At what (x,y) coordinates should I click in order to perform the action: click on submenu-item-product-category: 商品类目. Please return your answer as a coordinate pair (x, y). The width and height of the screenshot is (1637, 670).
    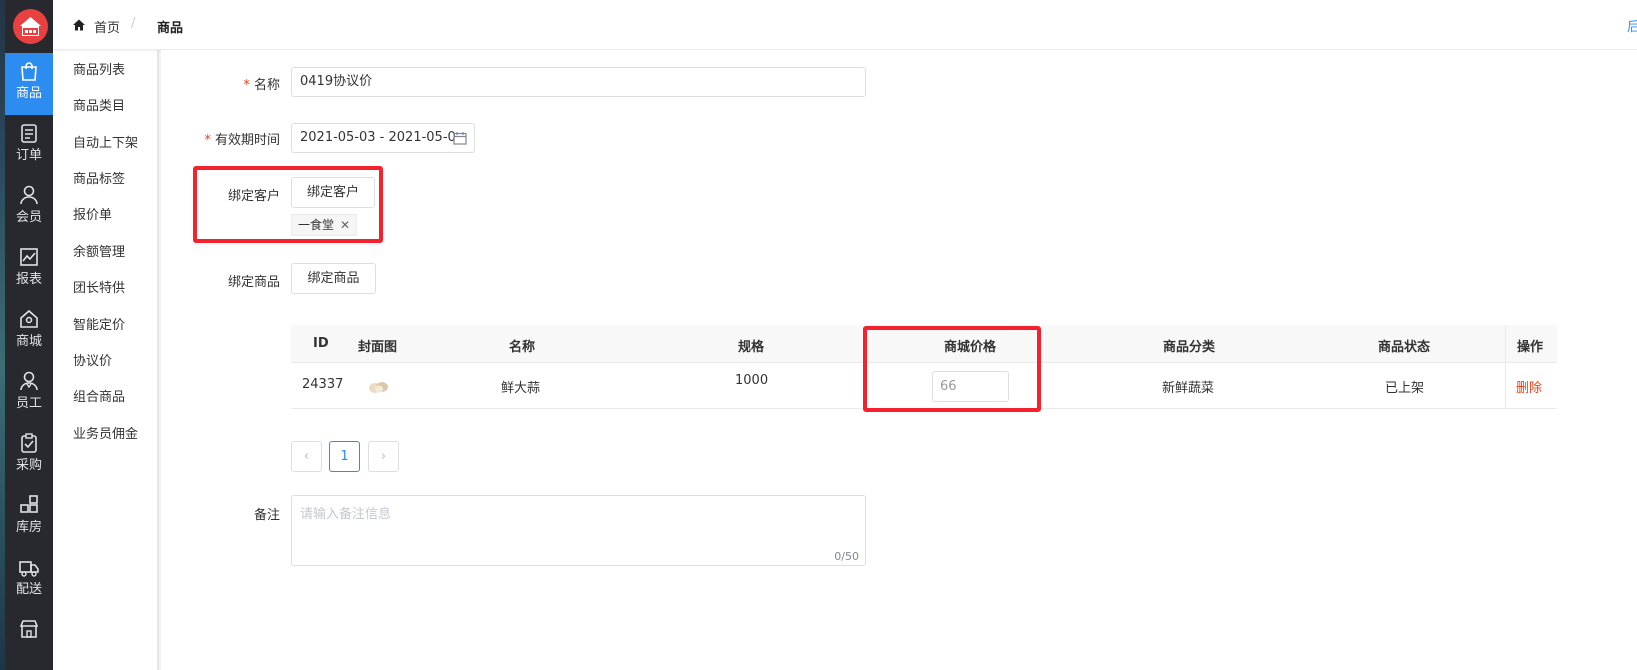
    Looking at the image, I should click on (99, 107).